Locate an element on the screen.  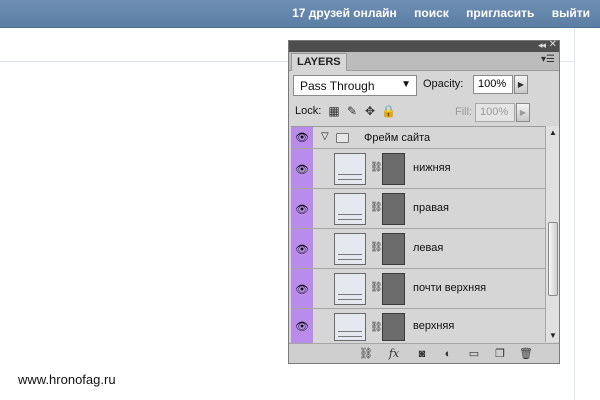
layer-row: 👁 ⛓ правая is located at coordinates (418, 209).